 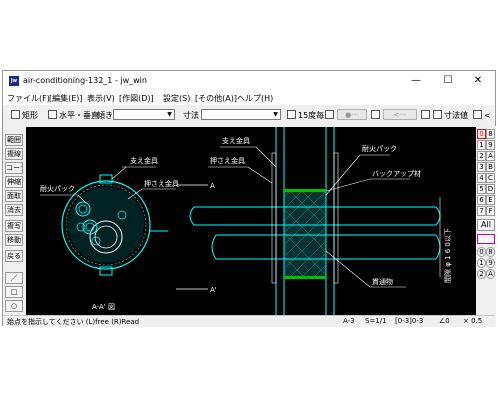 I want to click on tool-corner: コーナー, so click(x=14, y=168).